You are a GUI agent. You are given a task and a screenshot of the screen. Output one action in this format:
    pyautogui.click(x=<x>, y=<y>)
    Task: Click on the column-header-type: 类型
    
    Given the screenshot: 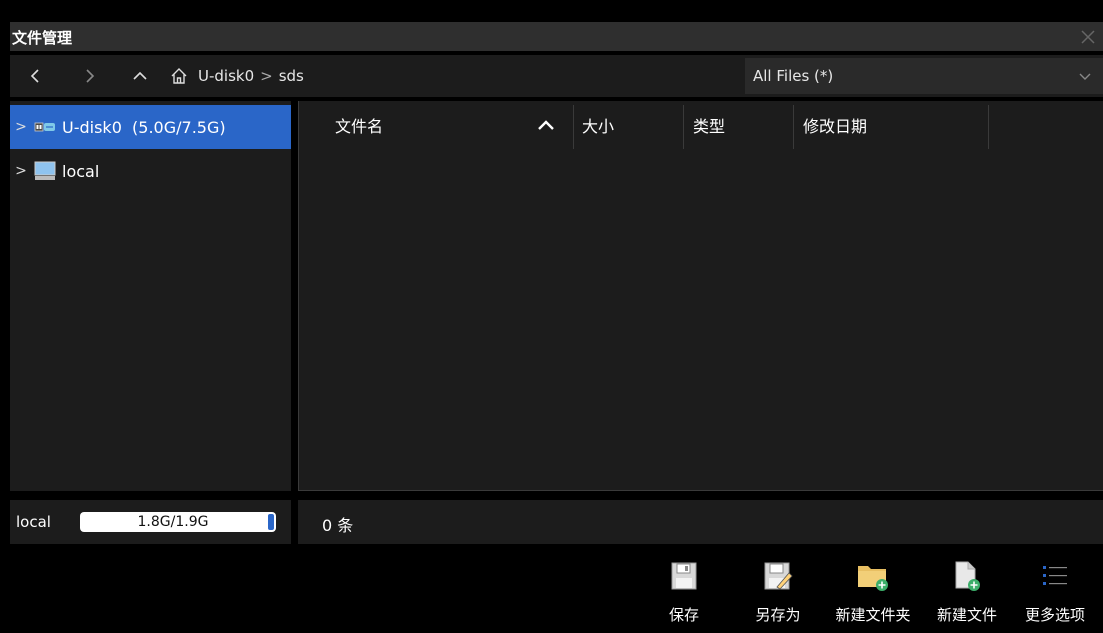 What is the action you would take?
    pyautogui.click(x=709, y=125)
    